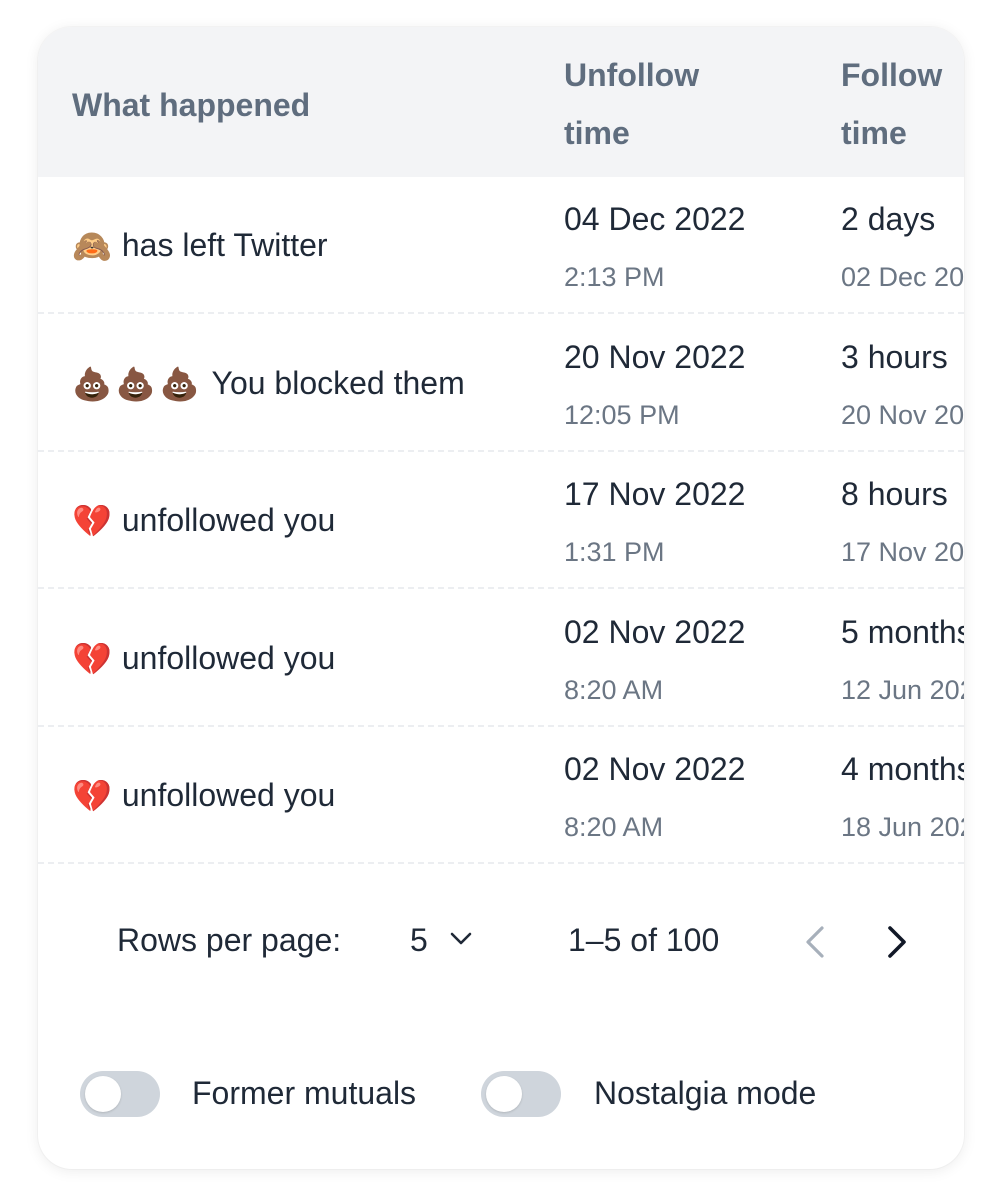 This screenshot has width=1002, height=1200. Describe the element at coordinates (614, 277) in the screenshot. I see `unfollow-clock-time: 2:13 PM` at that location.